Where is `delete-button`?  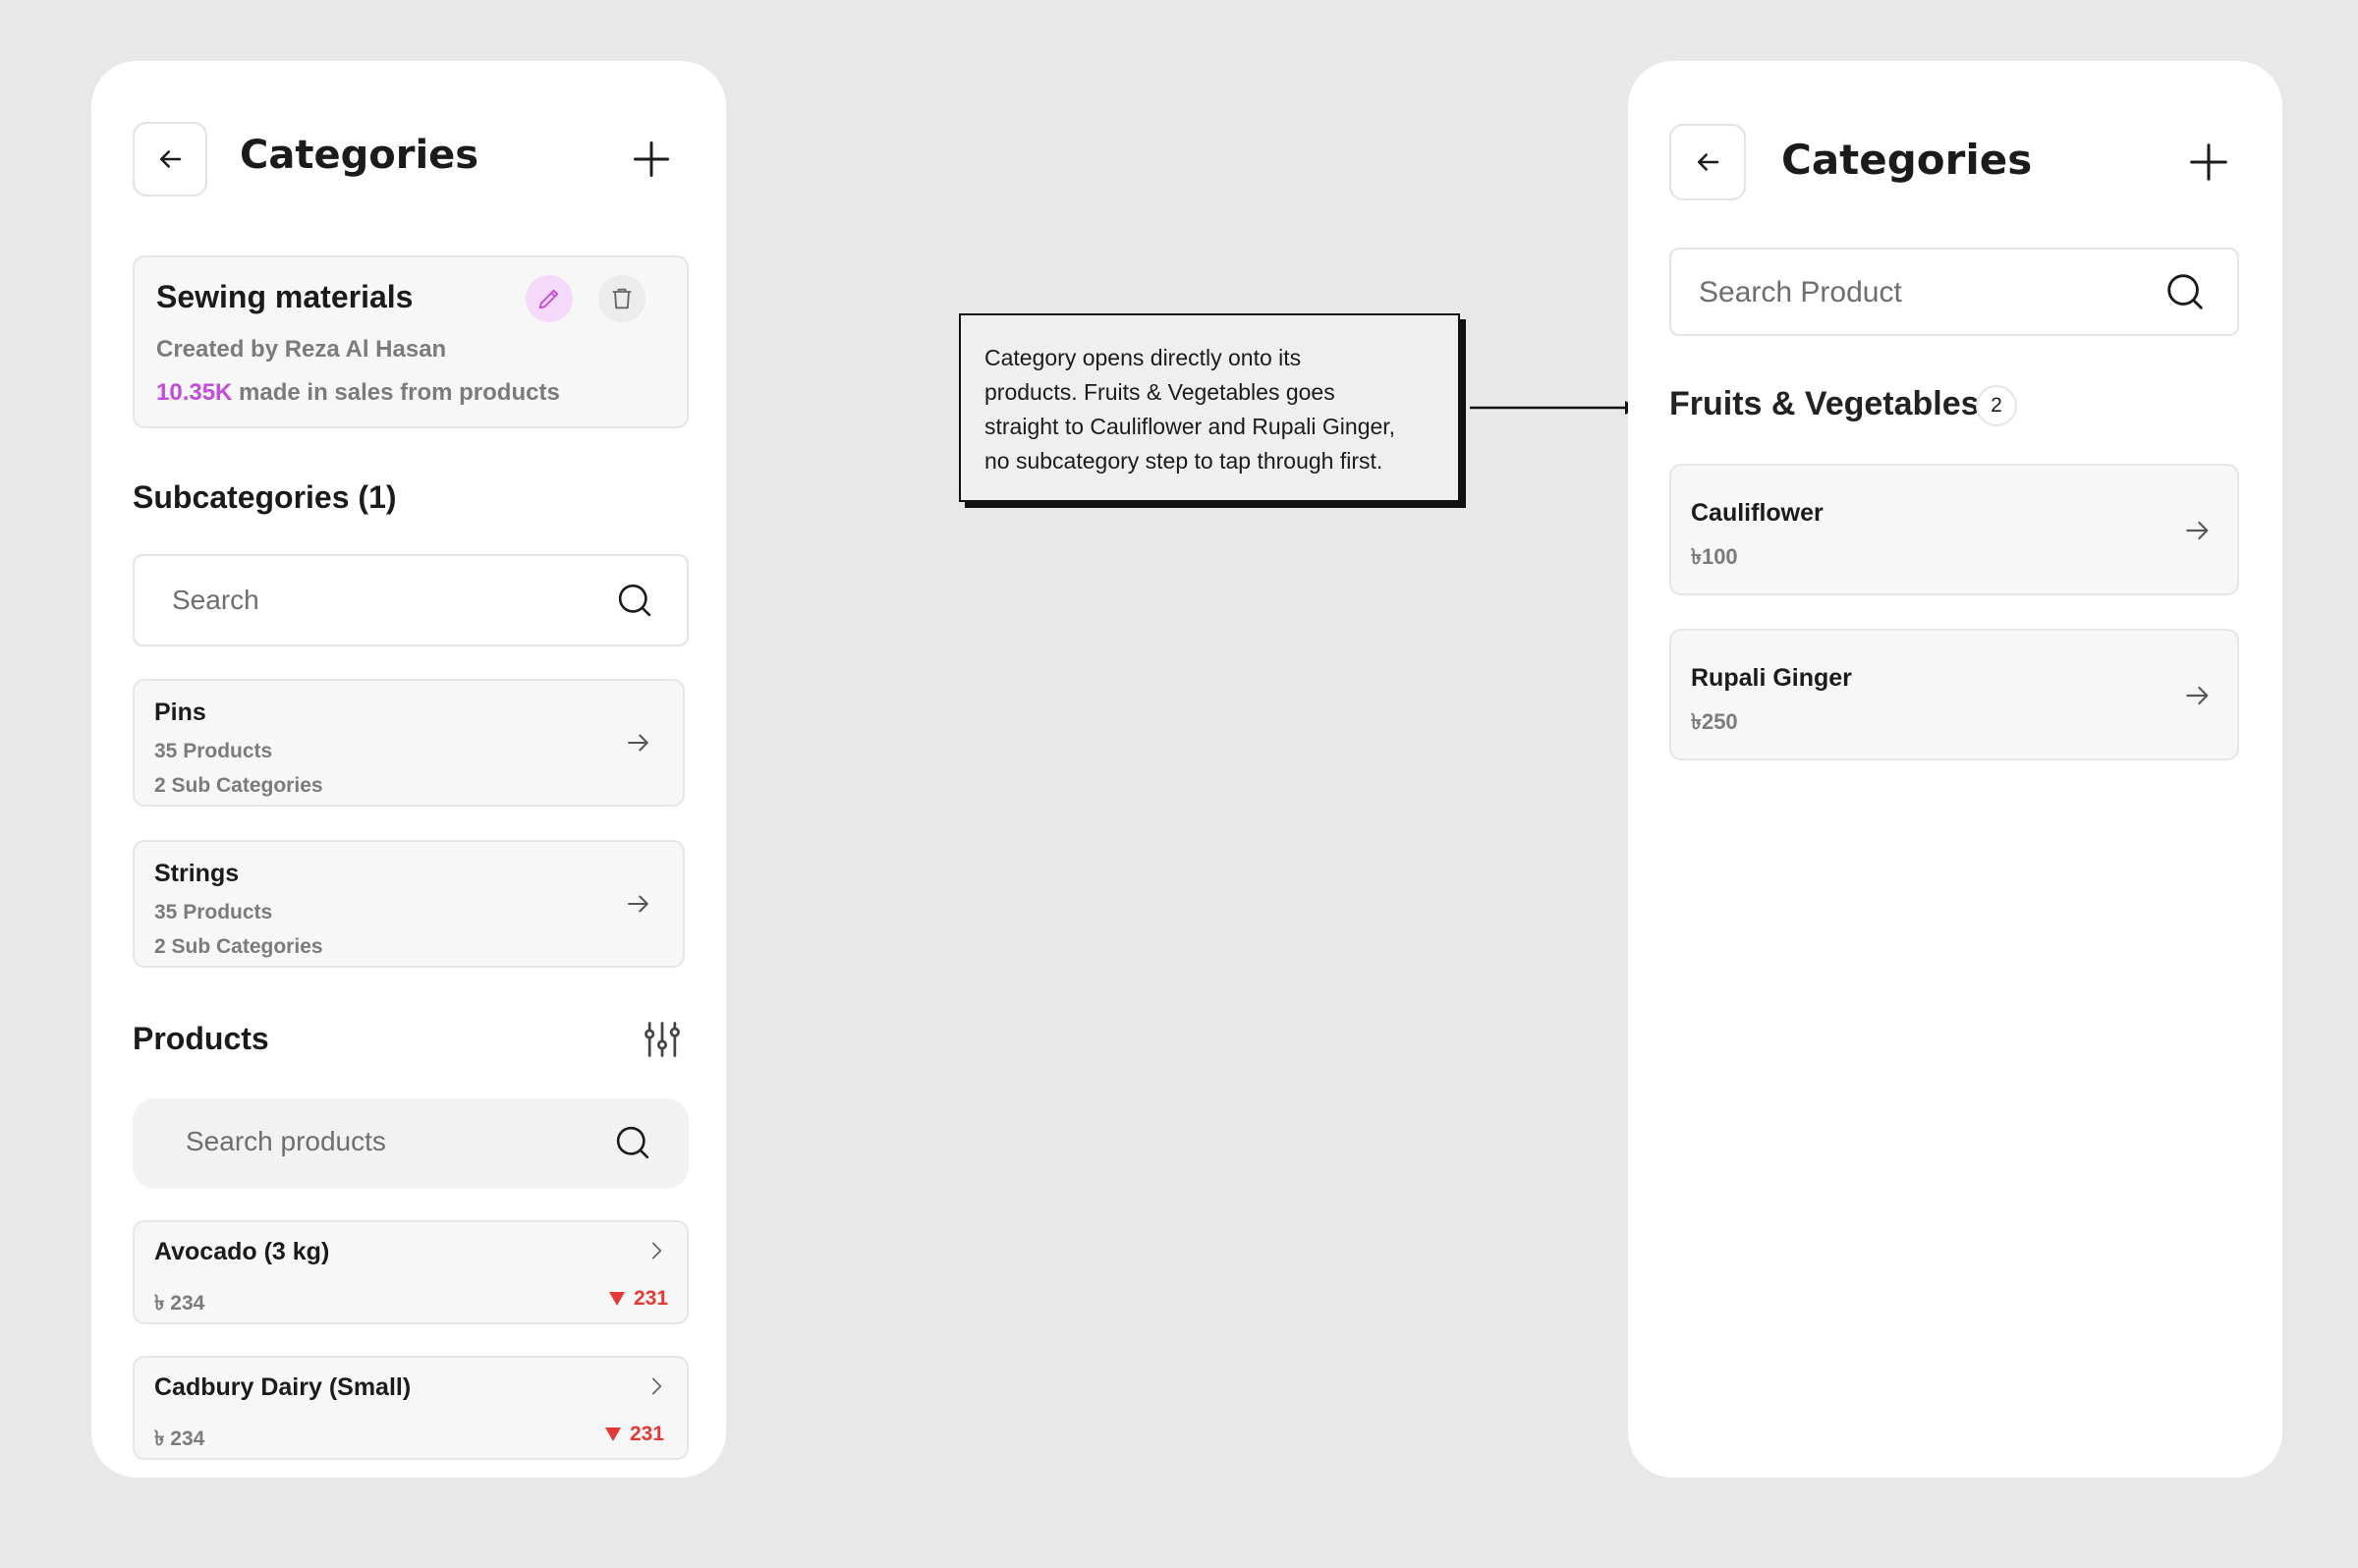
delete-button is located at coordinates (622, 298).